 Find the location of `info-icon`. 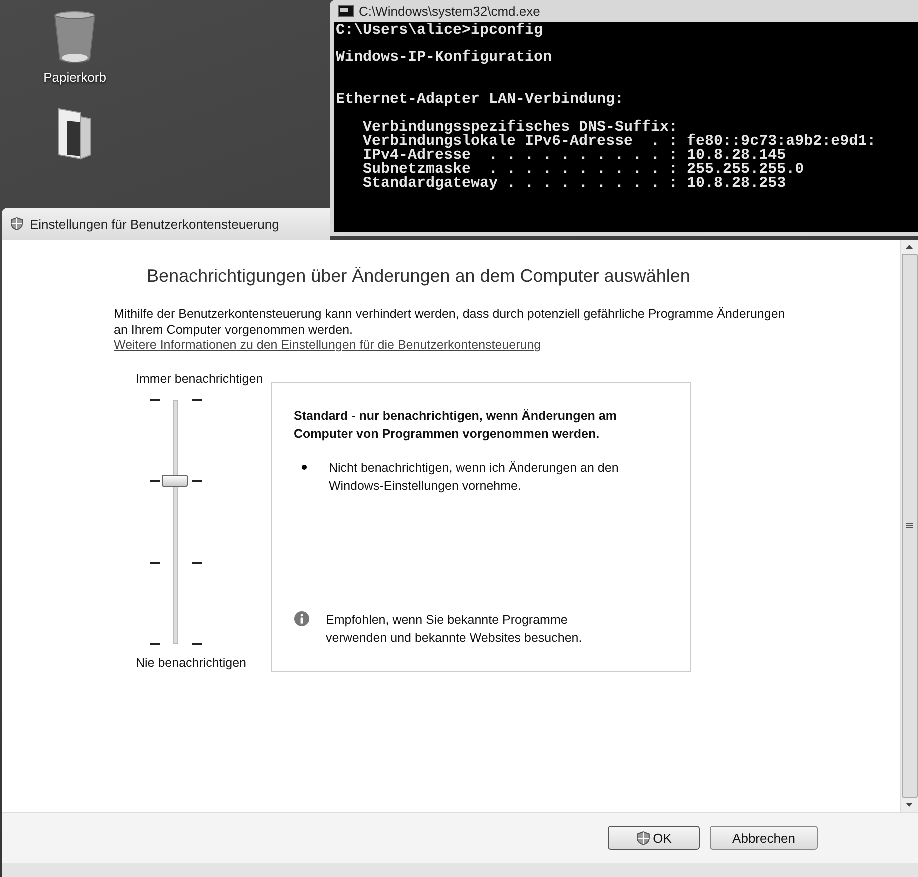

info-icon is located at coordinates (302, 619).